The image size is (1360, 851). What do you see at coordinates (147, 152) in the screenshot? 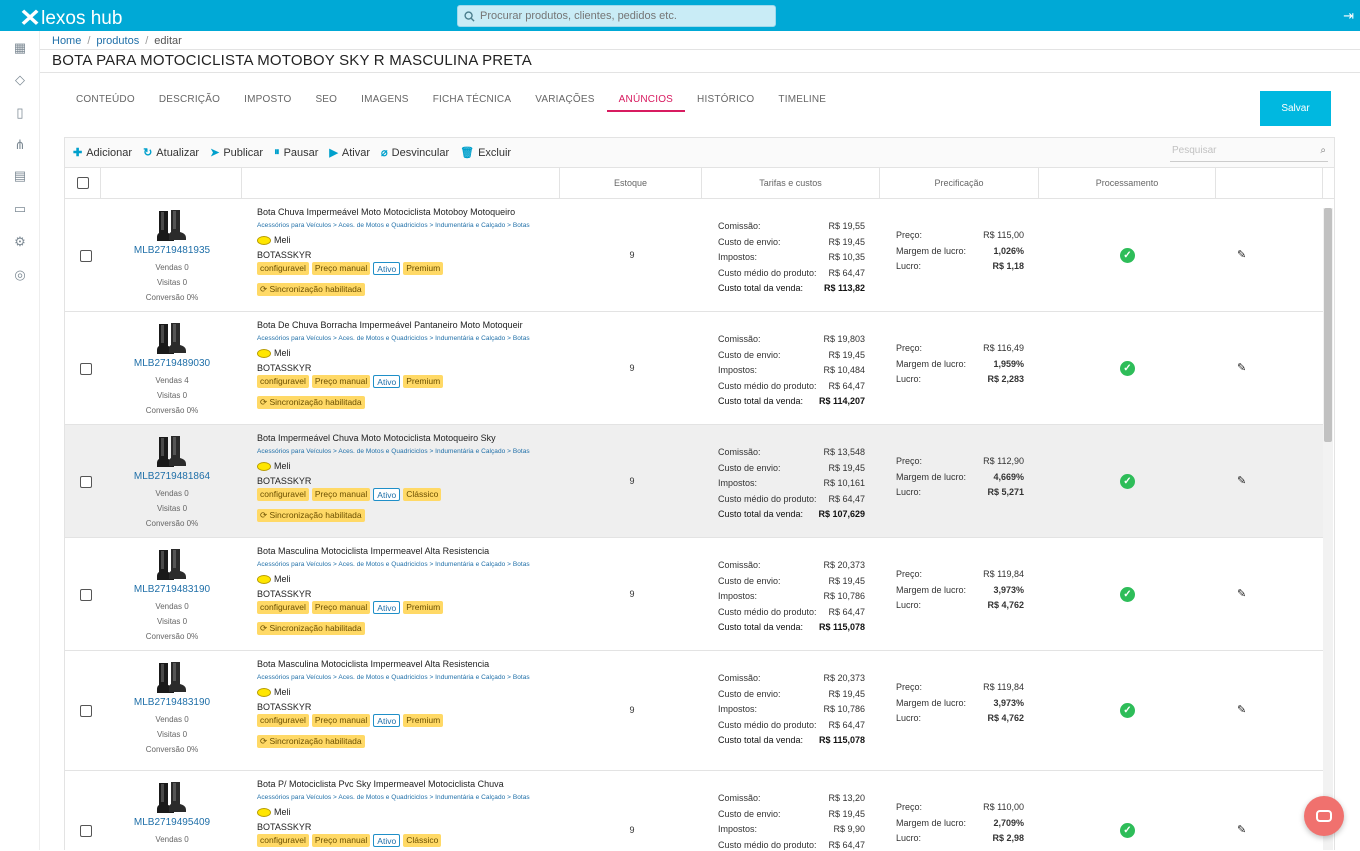
I see `refresh-icon: ↻` at bounding box center [147, 152].